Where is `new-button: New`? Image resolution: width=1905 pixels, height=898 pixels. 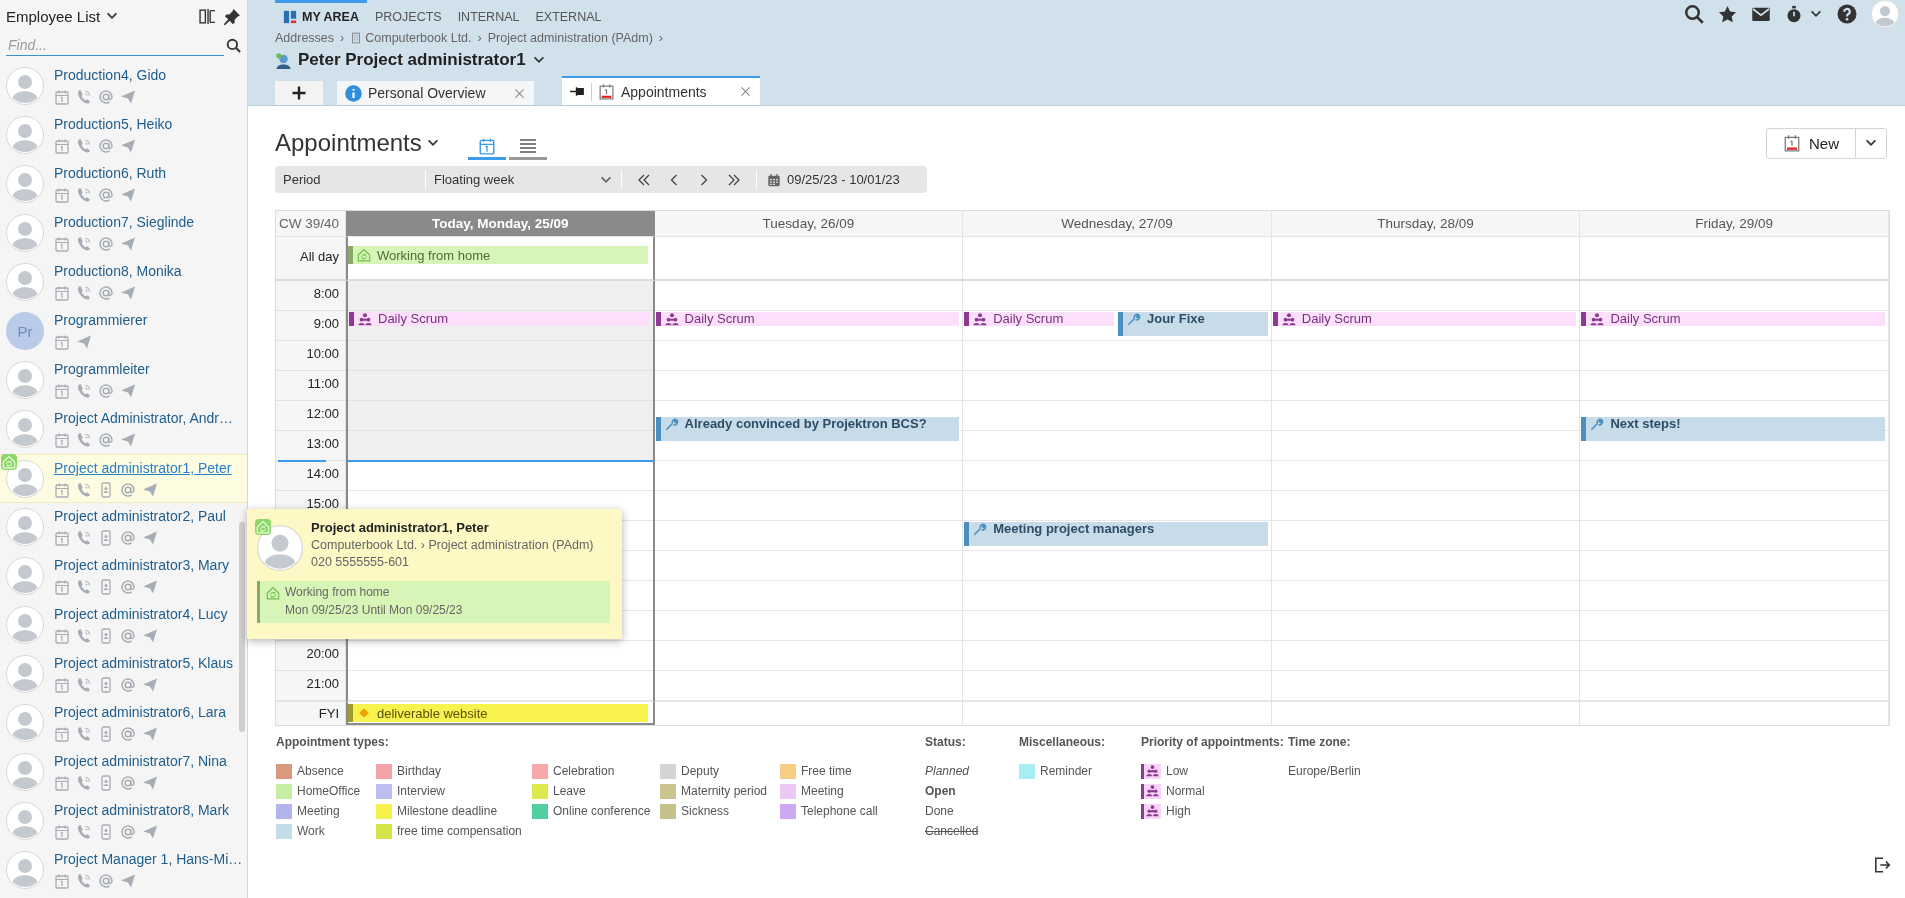
new-button: New is located at coordinates (1811, 143).